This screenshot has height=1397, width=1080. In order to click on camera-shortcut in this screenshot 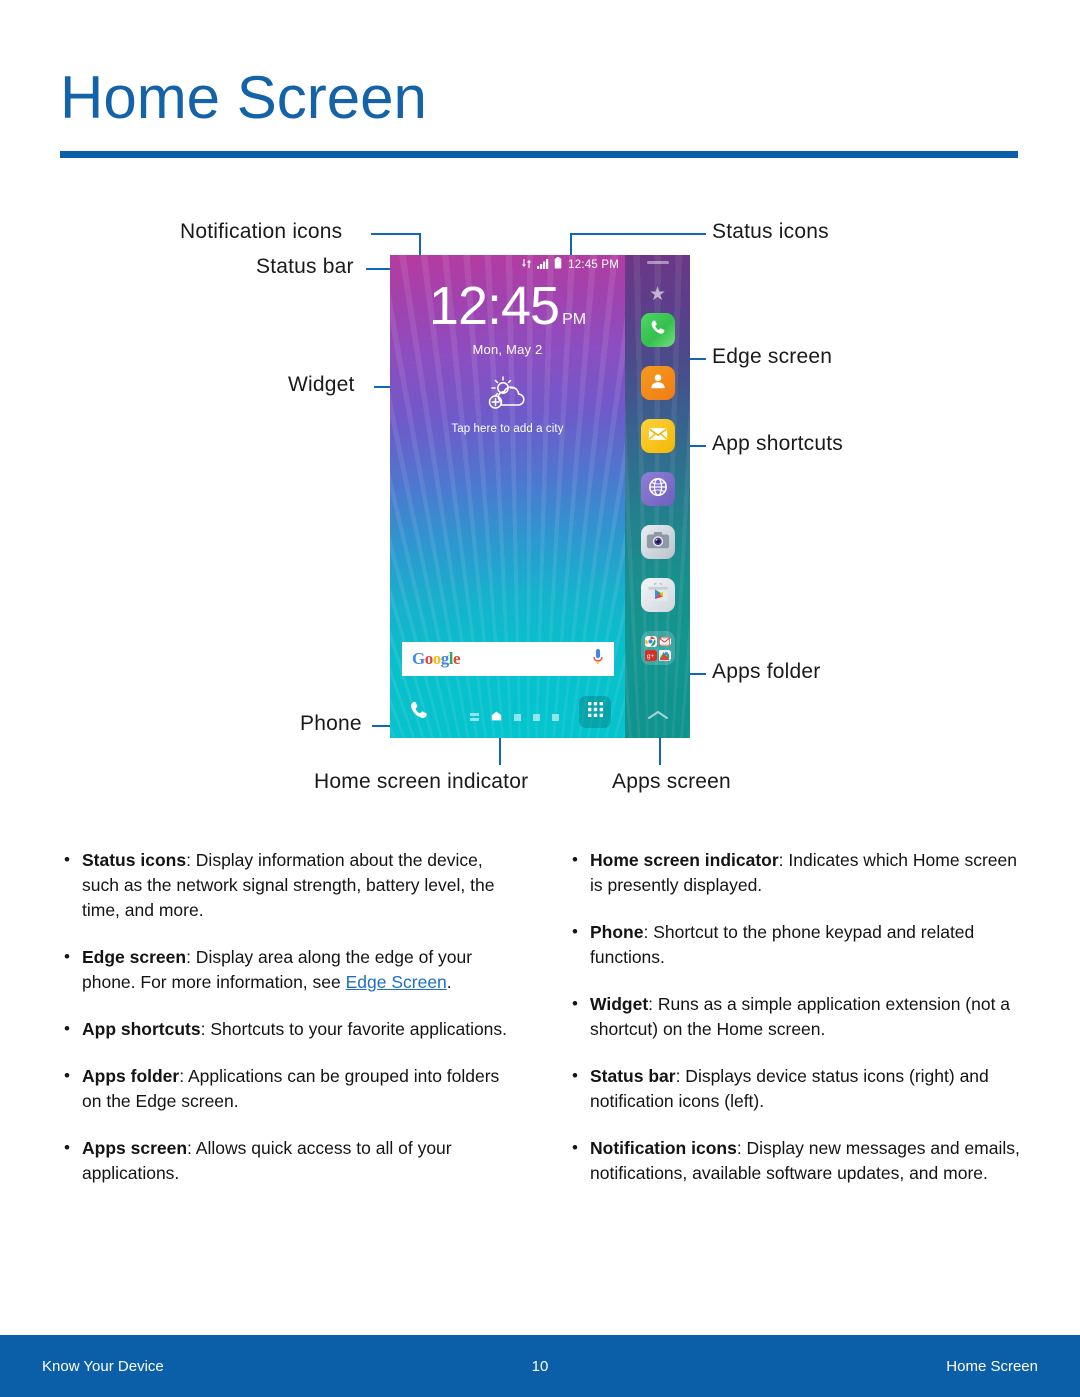, I will do `click(657, 542)`.